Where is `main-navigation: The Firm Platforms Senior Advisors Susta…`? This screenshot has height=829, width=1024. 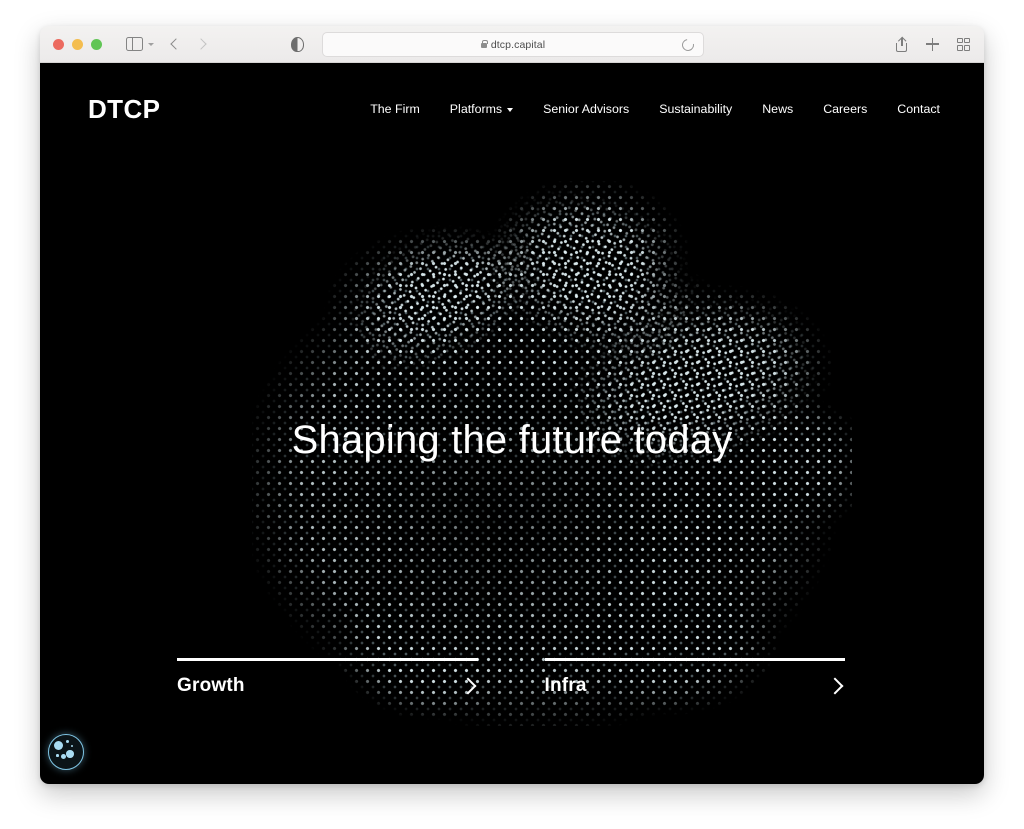 main-navigation: The Firm Platforms Senior Advisors Susta… is located at coordinates (655, 109).